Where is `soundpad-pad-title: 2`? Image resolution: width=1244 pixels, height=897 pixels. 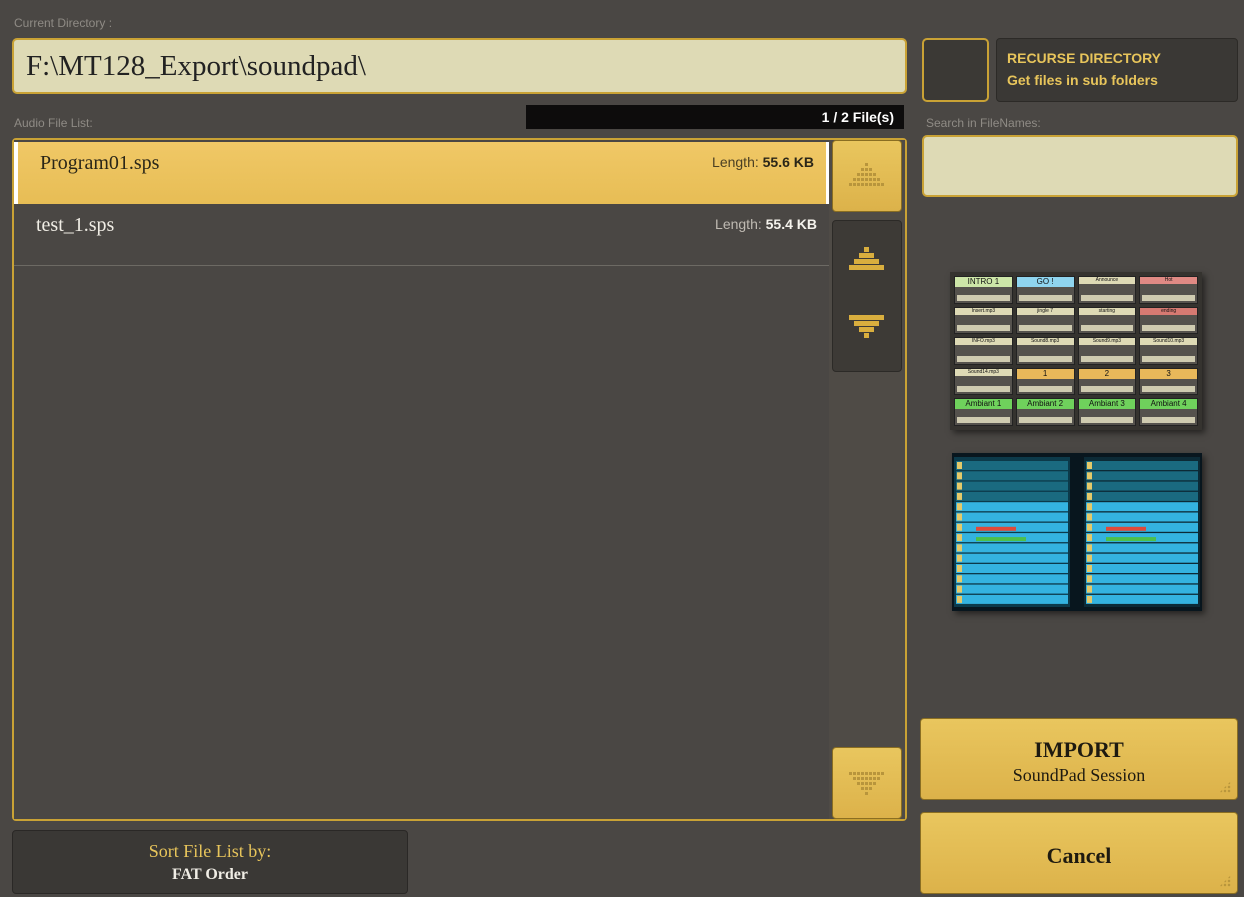 soundpad-pad-title: 2 is located at coordinates (1107, 373).